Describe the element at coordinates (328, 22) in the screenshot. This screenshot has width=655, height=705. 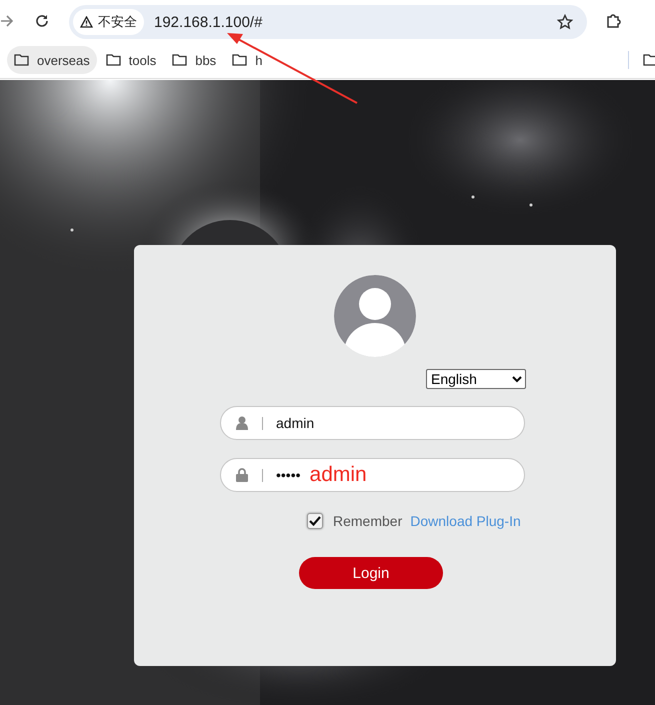
I see `address-bar: 不安全 192.168.1.100/#` at that location.